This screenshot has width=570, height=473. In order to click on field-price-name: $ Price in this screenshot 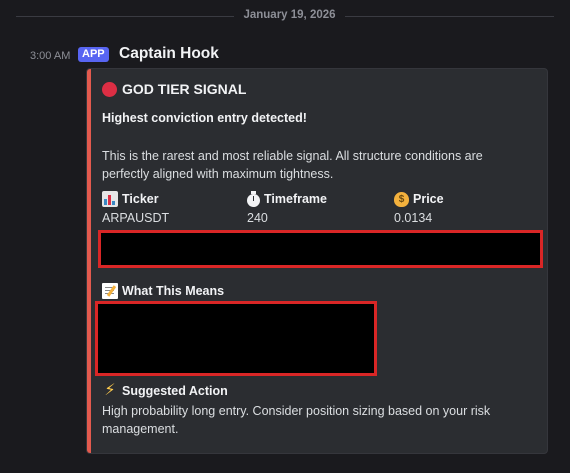, I will do `click(419, 199)`.